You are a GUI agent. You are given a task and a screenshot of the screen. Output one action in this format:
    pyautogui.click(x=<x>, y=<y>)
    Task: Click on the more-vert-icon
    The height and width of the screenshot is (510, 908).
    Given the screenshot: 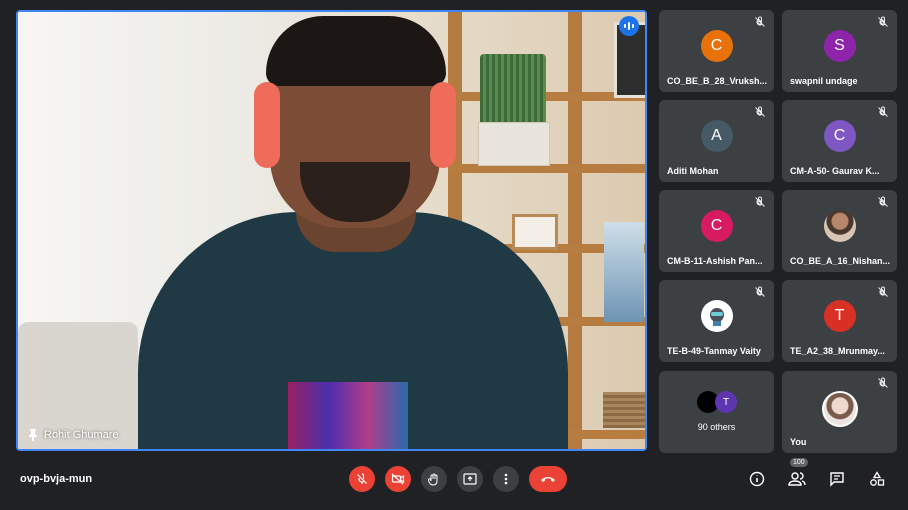 What is the action you would take?
    pyautogui.click(x=506, y=479)
    